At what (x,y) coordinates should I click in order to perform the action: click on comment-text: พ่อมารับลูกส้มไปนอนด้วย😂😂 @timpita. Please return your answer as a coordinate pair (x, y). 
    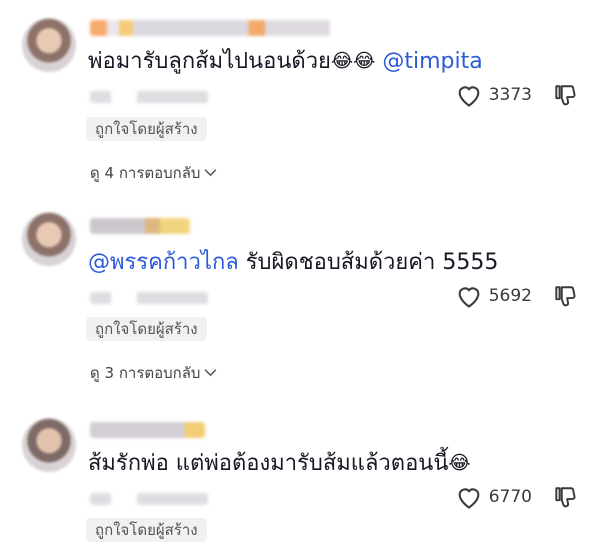
    Looking at the image, I should click on (285, 61).